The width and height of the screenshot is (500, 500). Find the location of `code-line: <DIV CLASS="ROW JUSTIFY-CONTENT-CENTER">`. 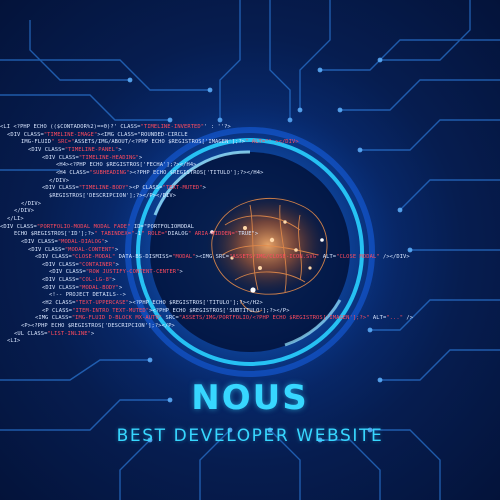

code-line: <DIV CLASS="ROW JUSTIFY-CONTENT-CENTER"> is located at coordinates (116, 272).